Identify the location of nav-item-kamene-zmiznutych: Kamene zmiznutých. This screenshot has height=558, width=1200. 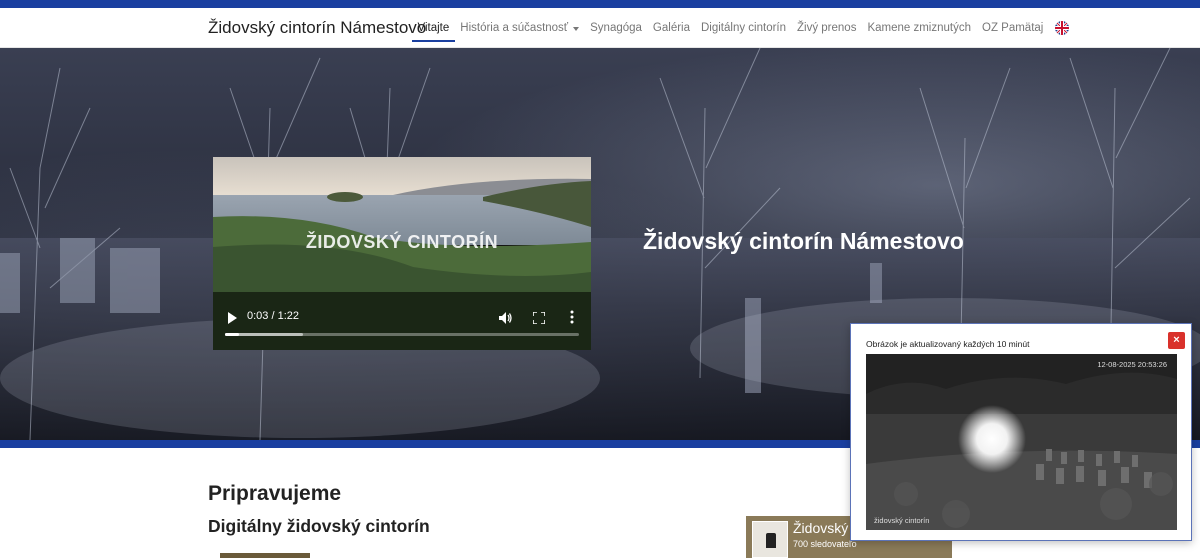
(919, 28).